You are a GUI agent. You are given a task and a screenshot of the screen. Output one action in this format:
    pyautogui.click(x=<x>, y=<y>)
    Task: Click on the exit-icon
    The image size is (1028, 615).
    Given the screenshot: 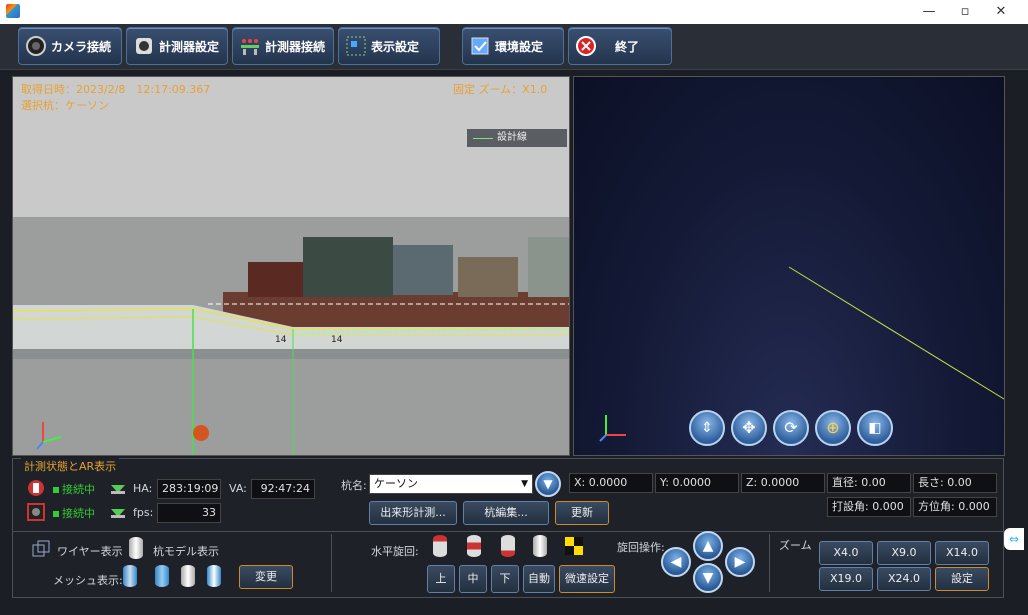 What is the action you would take?
    pyautogui.click(x=586, y=46)
    